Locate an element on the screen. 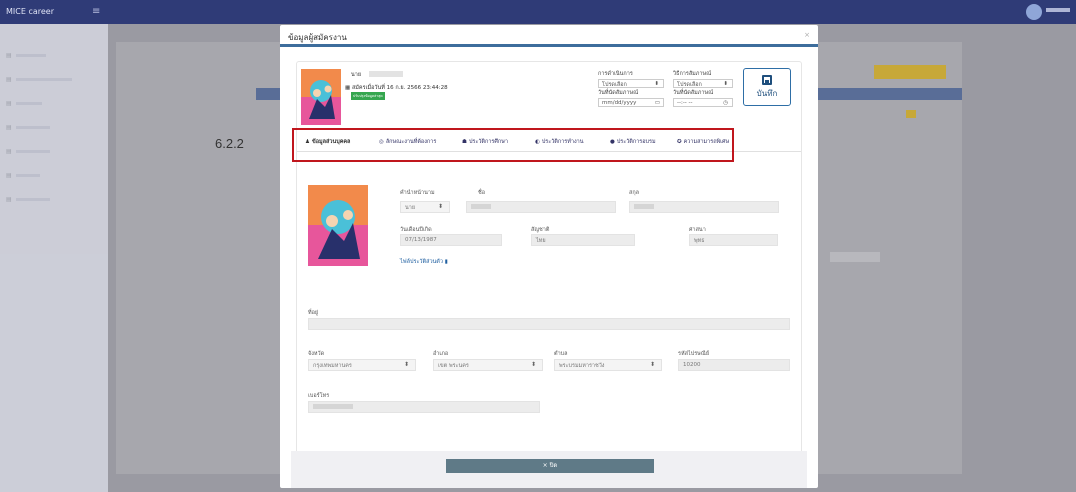 The height and width of the screenshot is (492, 1076). modal-close-icon: × is located at coordinates (807, 35).